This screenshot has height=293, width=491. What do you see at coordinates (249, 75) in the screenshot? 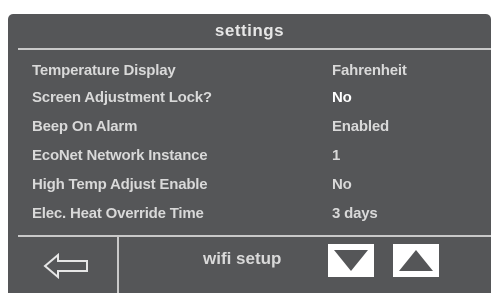
I see `setting-row-temperature-display: Temperature Display Fahrenheit` at bounding box center [249, 75].